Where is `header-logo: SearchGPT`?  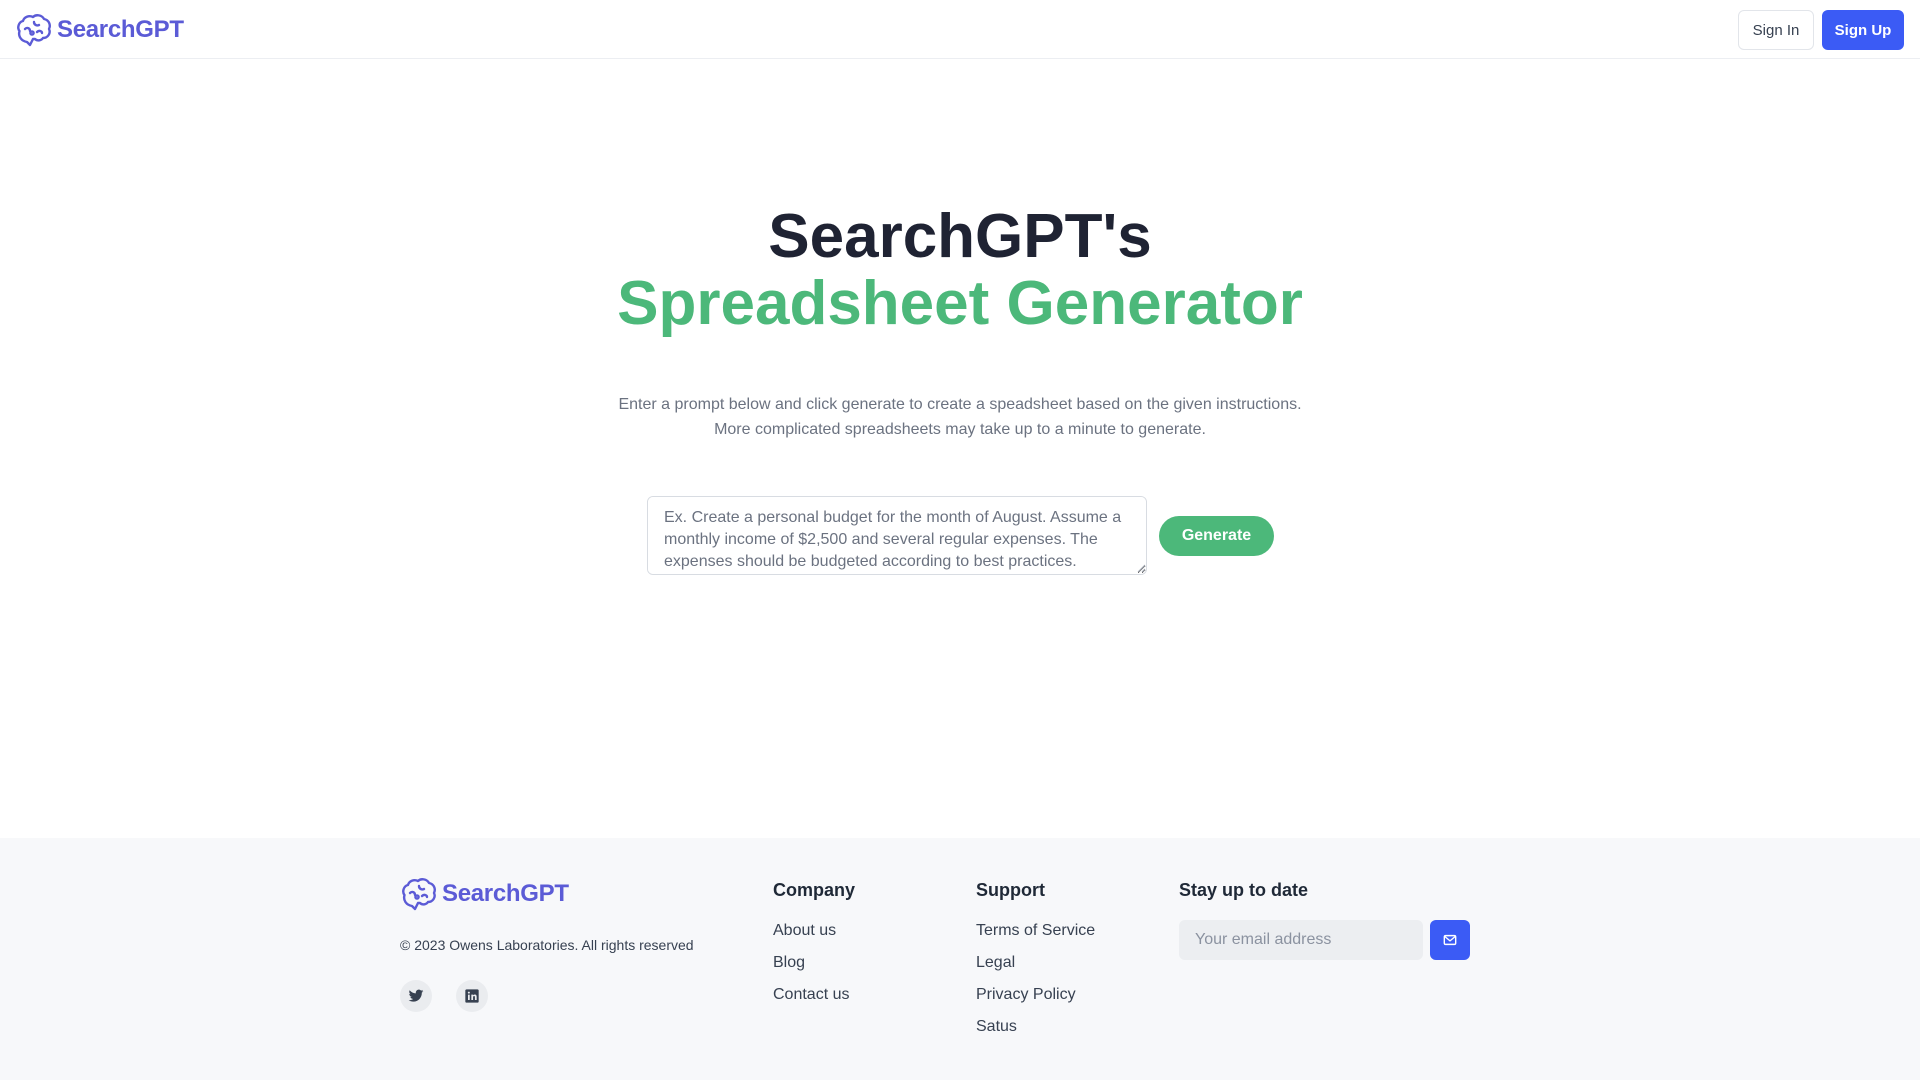
header-logo: SearchGPT is located at coordinates (99, 30).